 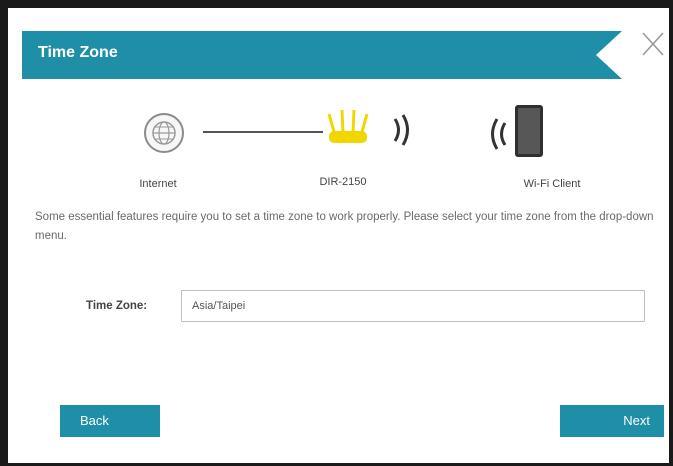 I want to click on globe-icon, so click(x=164, y=133).